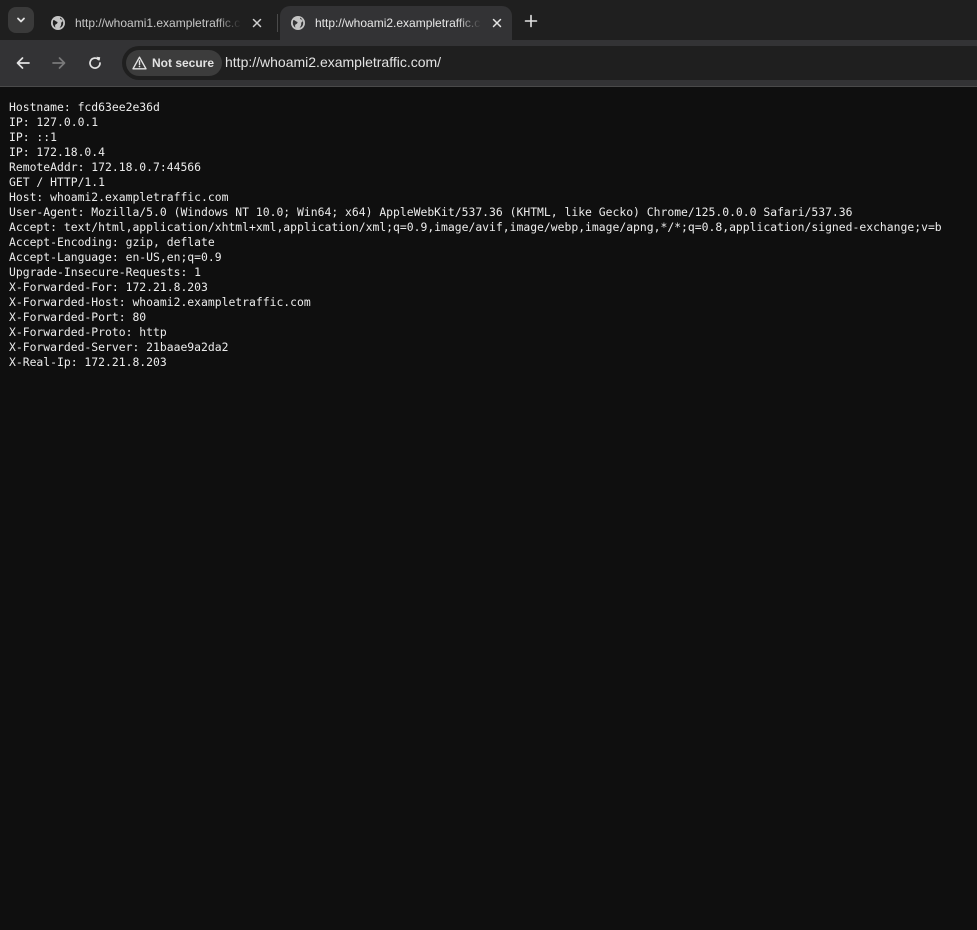 Image resolution: width=977 pixels, height=930 pixels. I want to click on tab-title: http://whoami2.exampletraffic.com/, so click(398, 23).